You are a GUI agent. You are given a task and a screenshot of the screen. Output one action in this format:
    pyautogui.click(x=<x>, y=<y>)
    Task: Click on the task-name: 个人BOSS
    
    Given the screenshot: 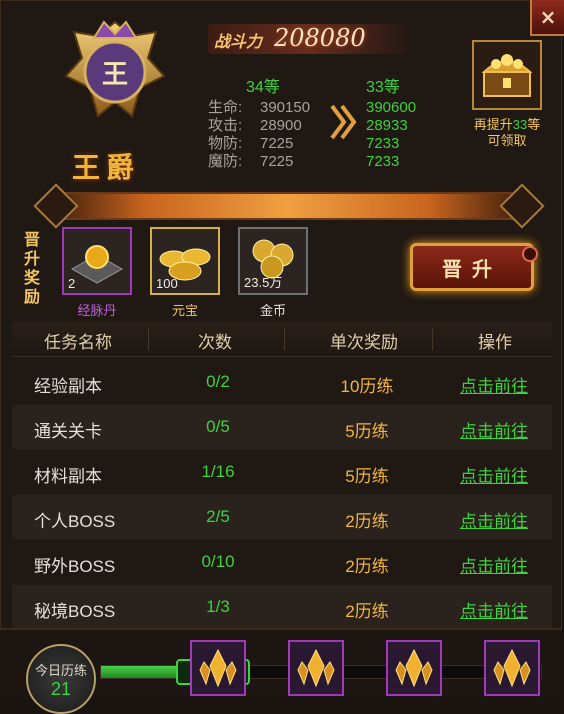 What is the action you would take?
    pyautogui.click(x=75, y=521)
    